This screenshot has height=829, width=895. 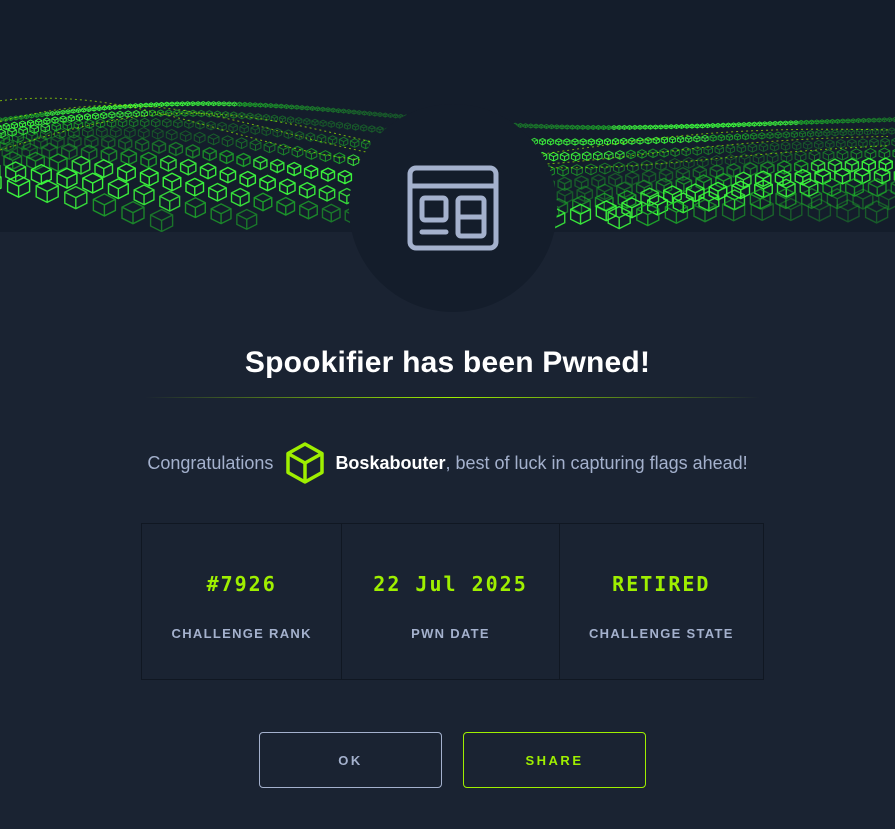 What do you see at coordinates (210, 462) in the screenshot?
I see `congrats-prefix: Congratulations` at bounding box center [210, 462].